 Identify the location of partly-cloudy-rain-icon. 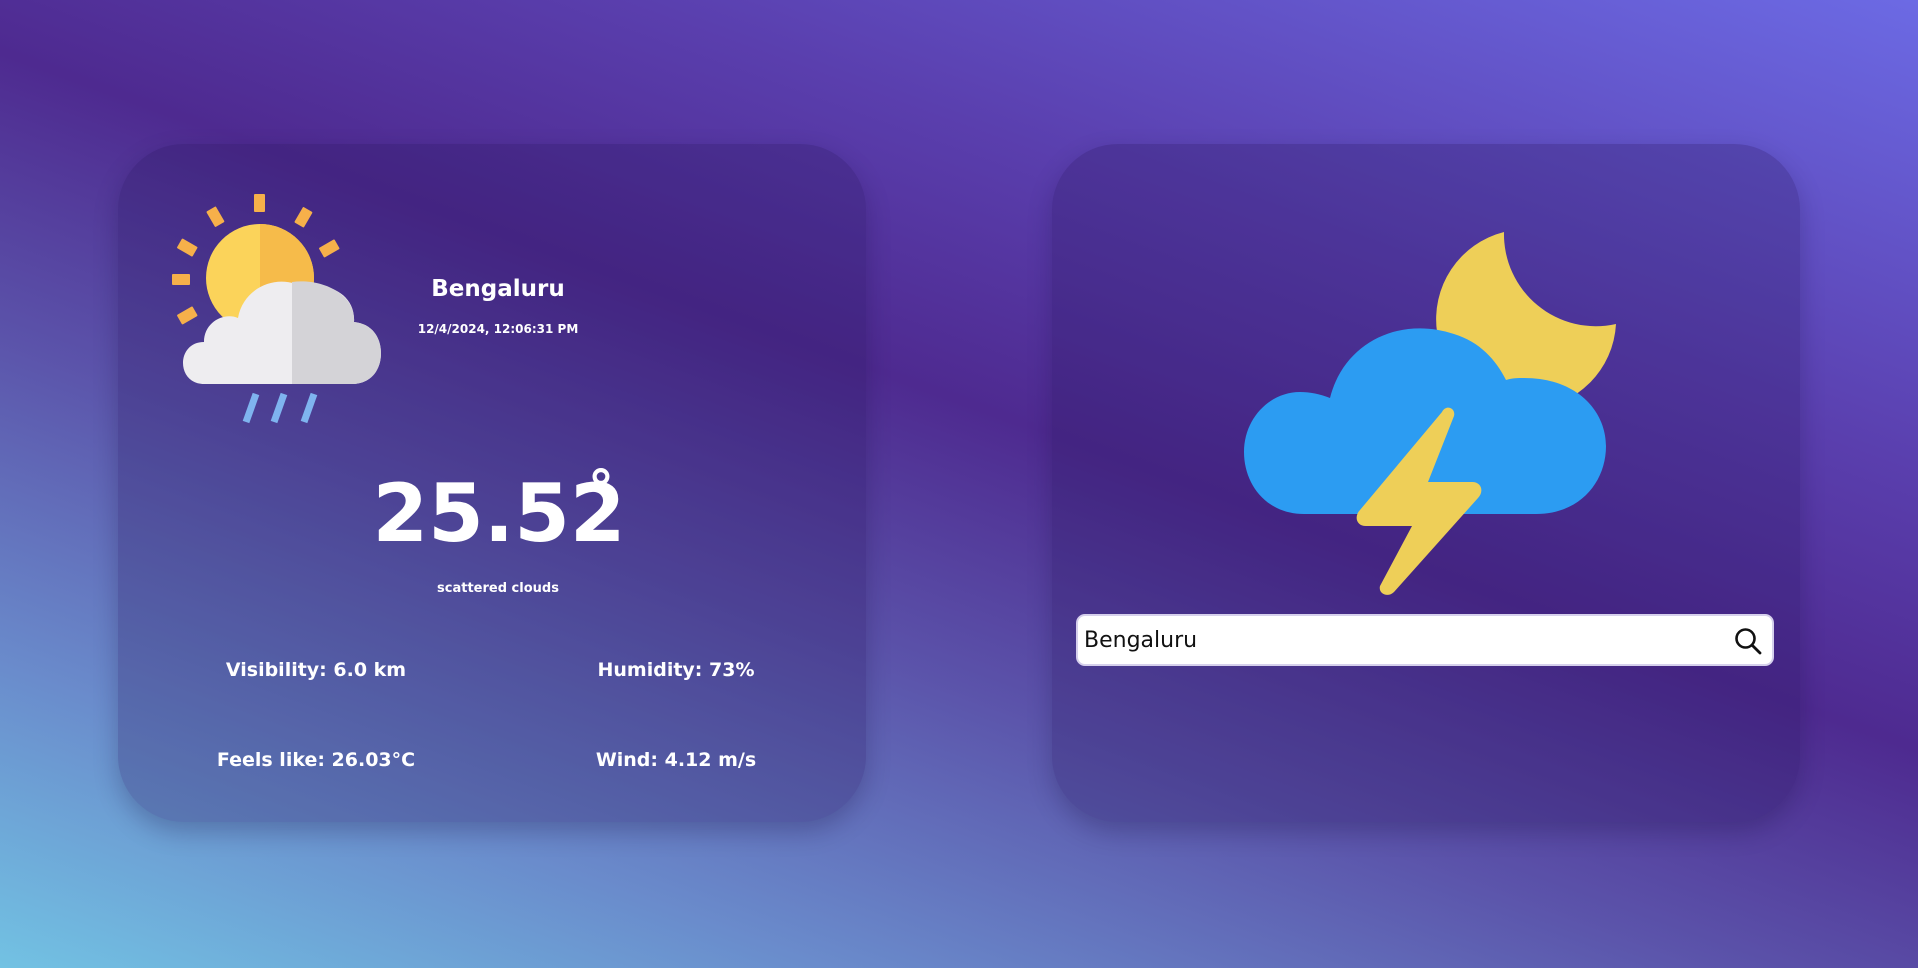
(280, 309).